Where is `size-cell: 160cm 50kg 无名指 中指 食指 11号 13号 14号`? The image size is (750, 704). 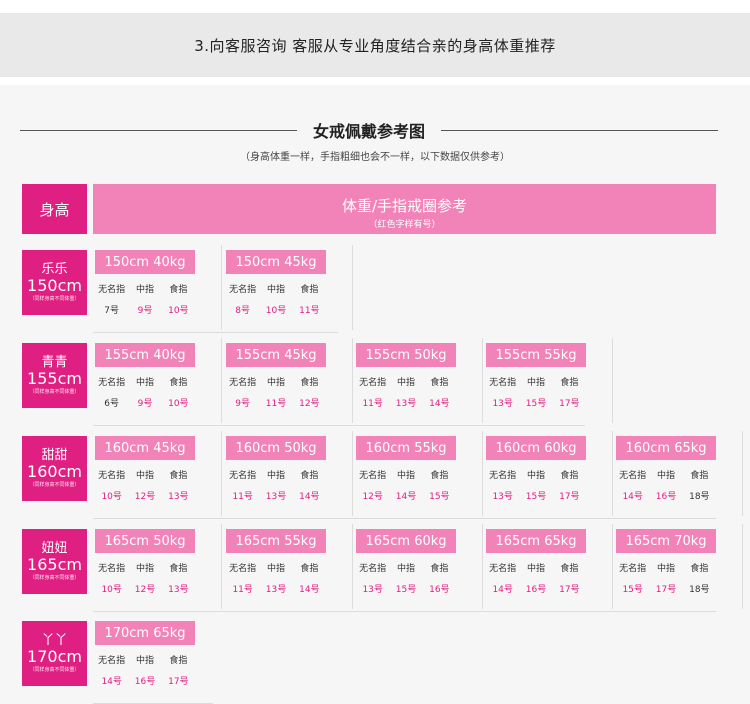 size-cell: 160cm 50kg 无名指 中指 食指 11号 13号 14号 is located at coordinates (288, 473).